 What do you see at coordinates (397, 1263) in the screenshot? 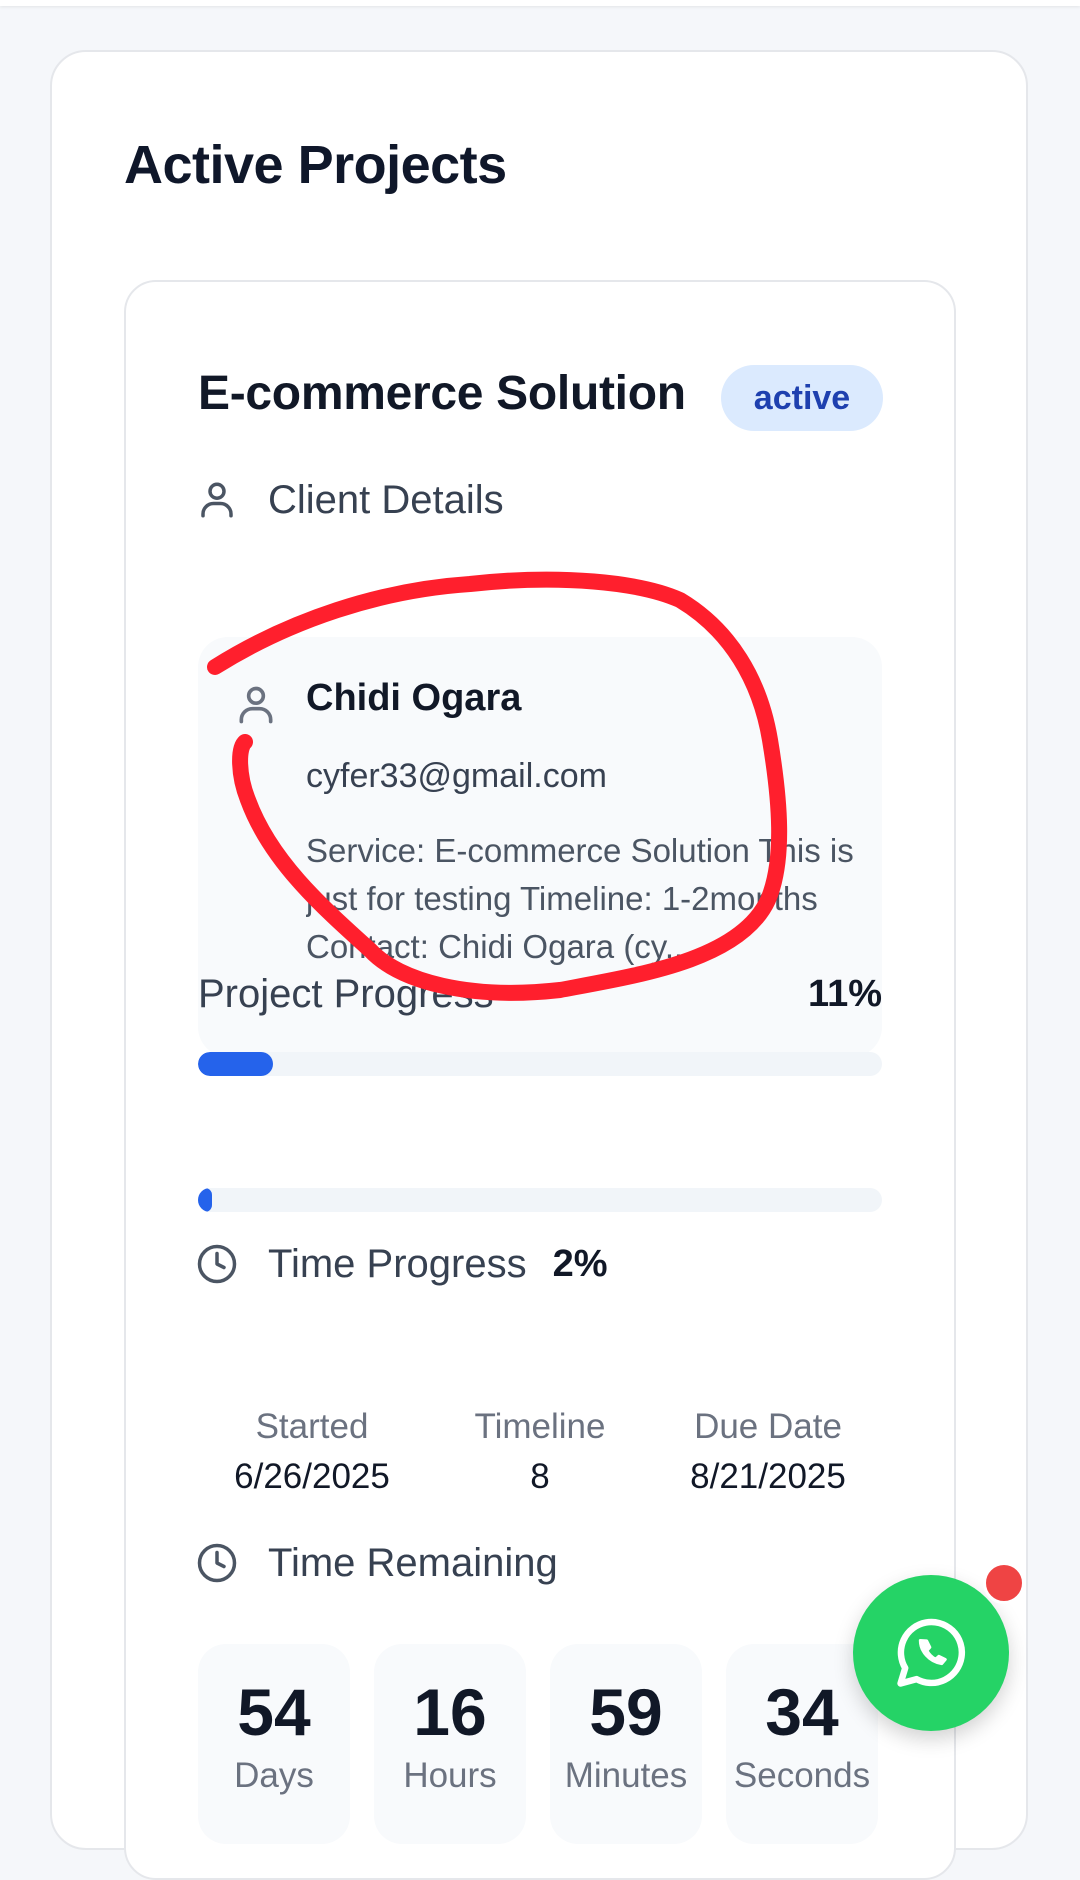
I see `time-progress-label: Time Progress` at bounding box center [397, 1263].